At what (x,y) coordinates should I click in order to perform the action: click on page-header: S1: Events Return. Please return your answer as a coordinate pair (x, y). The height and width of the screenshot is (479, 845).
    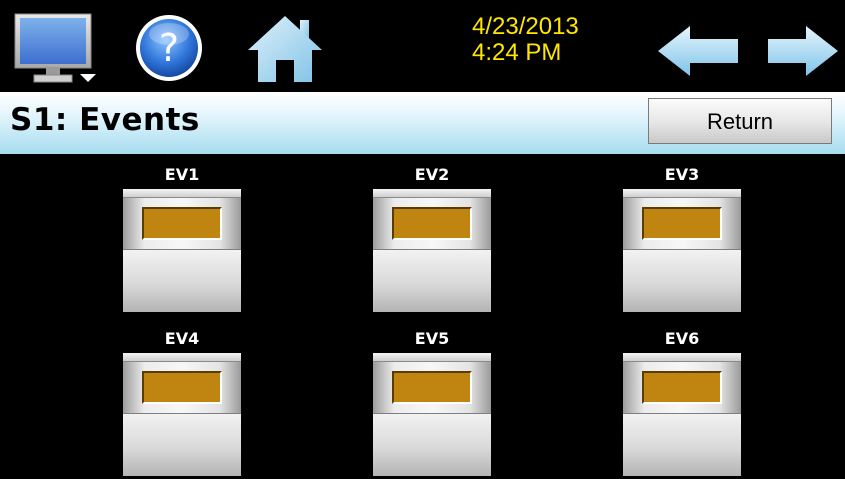
    Looking at the image, I should click on (422, 123).